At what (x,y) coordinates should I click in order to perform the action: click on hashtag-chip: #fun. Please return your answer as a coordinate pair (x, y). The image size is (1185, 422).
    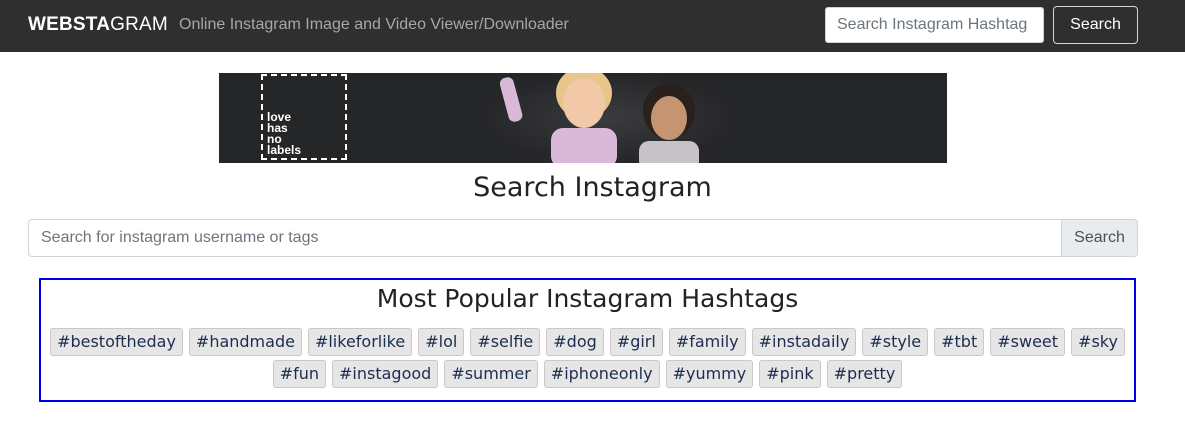
    Looking at the image, I should click on (299, 374).